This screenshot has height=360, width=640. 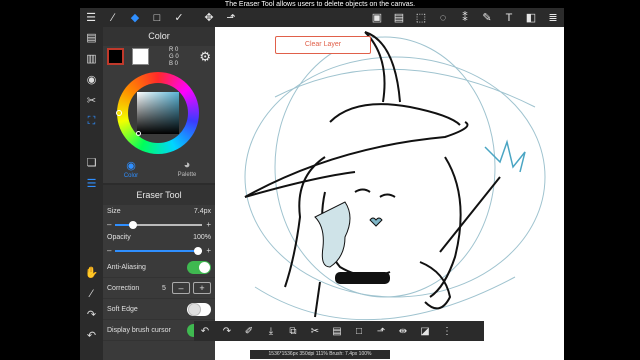 I want to click on decrement-button: –, so click(x=181, y=288).